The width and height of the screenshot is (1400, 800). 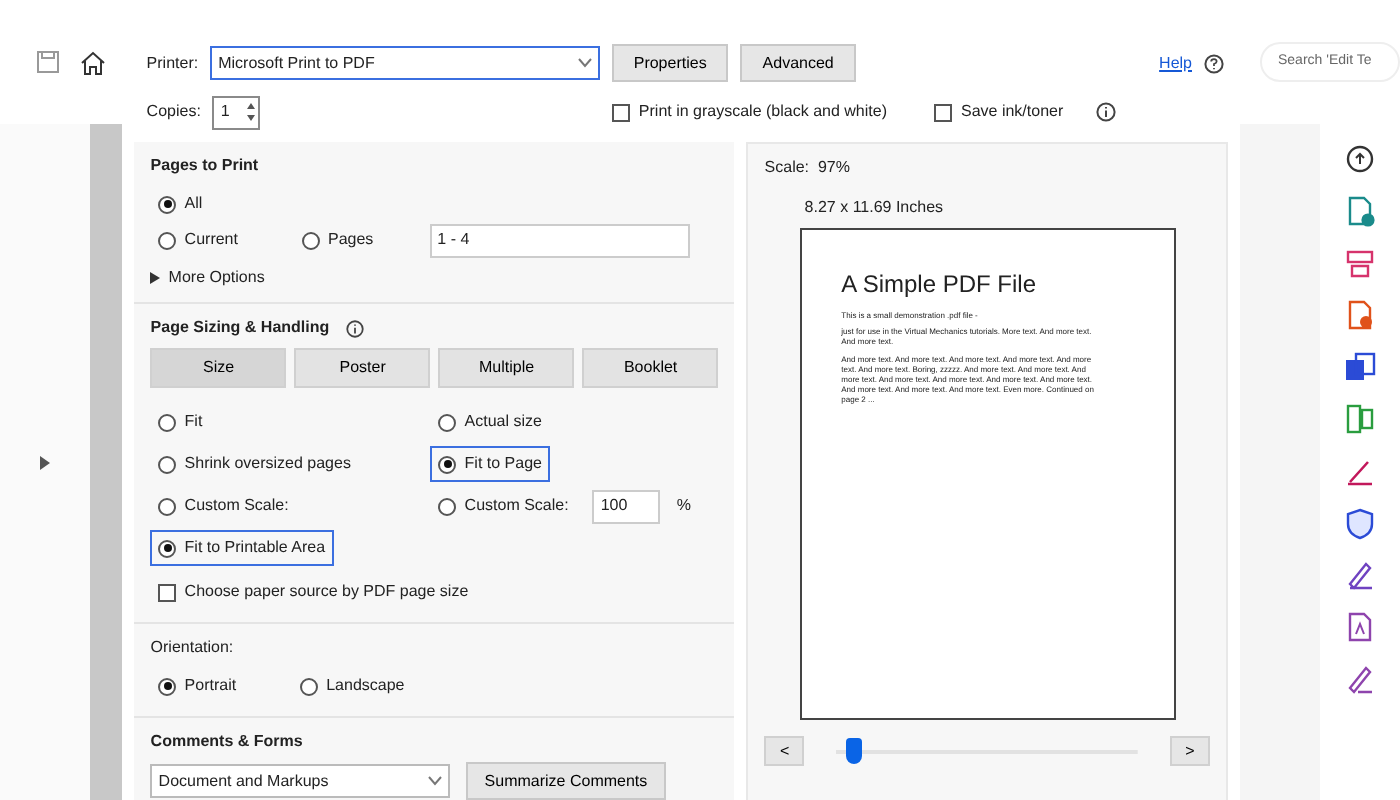 I want to click on section-title: Page Sizing & Handling, so click(x=240, y=328).